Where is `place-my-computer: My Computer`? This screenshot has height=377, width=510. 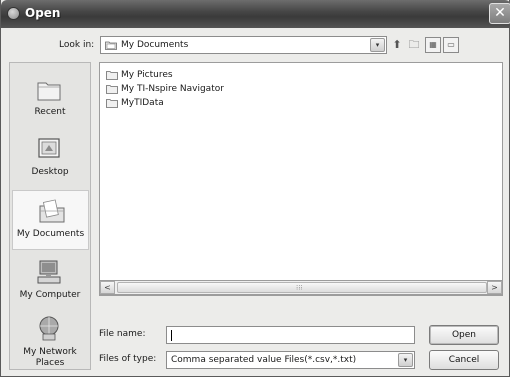
place-my-computer: My Computer is located at coordinates (50, 282).